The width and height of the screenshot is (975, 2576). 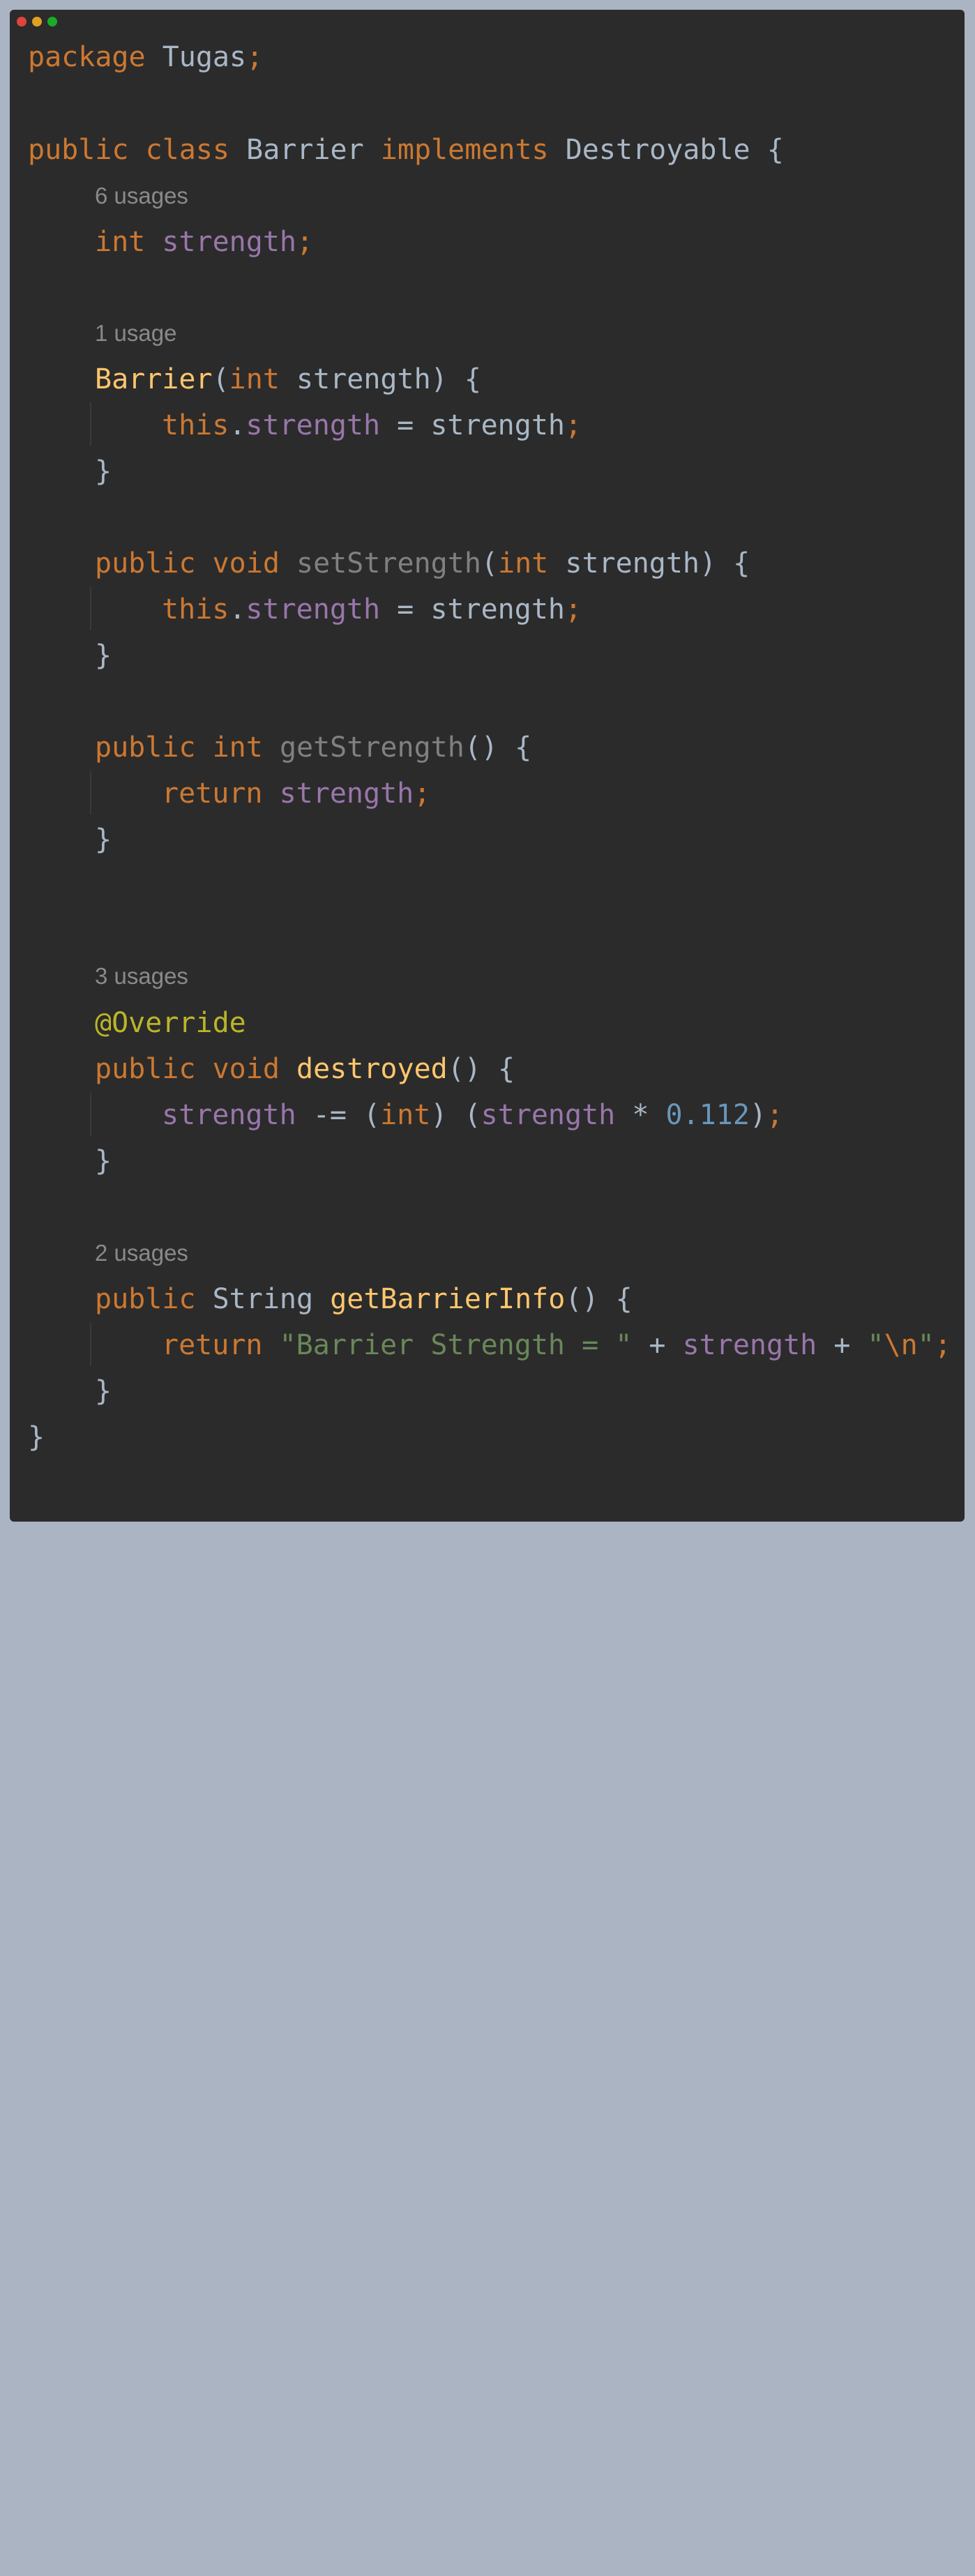 I want to click on usage-hint: 6 usages, so click(x=141, y=196).